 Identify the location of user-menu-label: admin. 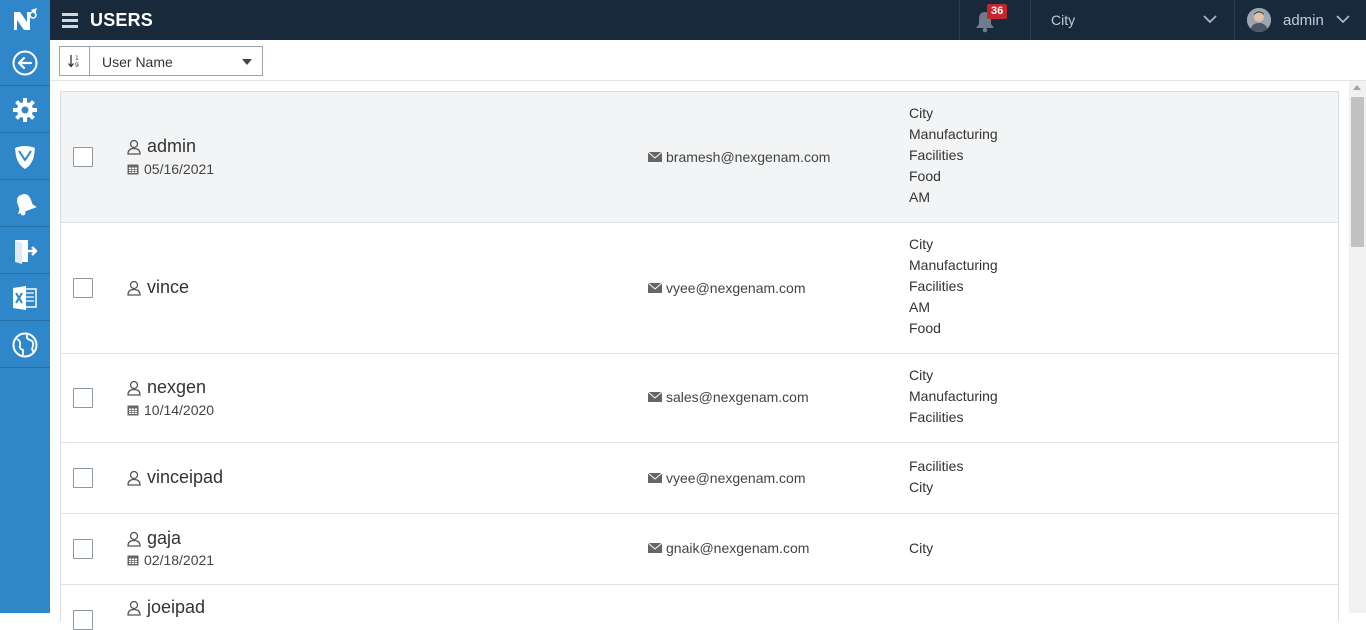
(1303, 20).